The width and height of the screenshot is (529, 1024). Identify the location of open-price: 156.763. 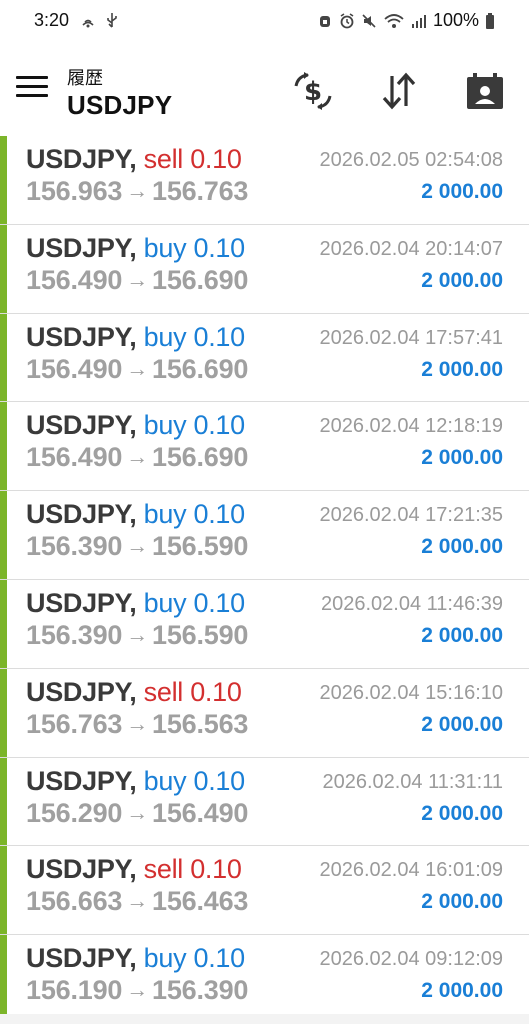
(74, 723).